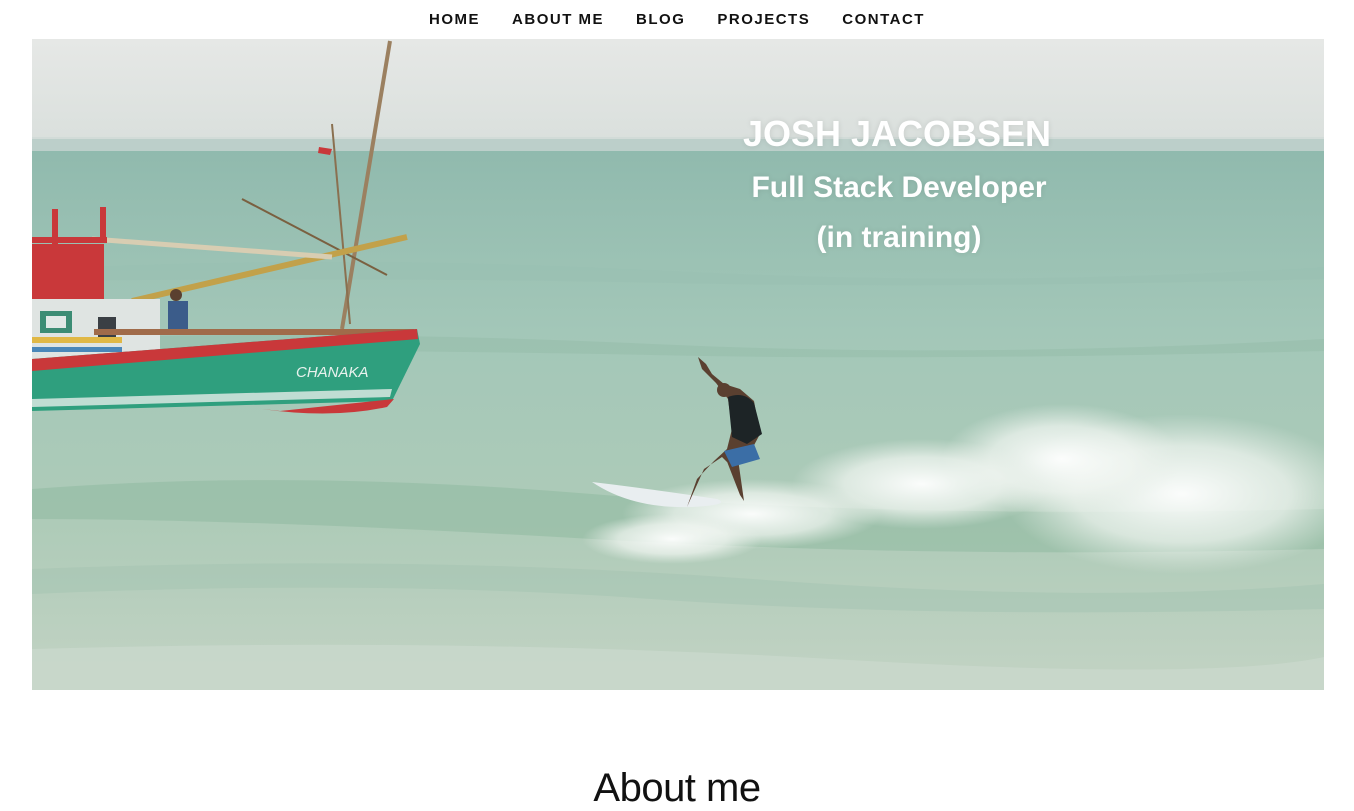 The height and width of the screenshot is (811, 1354). I want to click on nav-home: HOME, so click(454, 19).